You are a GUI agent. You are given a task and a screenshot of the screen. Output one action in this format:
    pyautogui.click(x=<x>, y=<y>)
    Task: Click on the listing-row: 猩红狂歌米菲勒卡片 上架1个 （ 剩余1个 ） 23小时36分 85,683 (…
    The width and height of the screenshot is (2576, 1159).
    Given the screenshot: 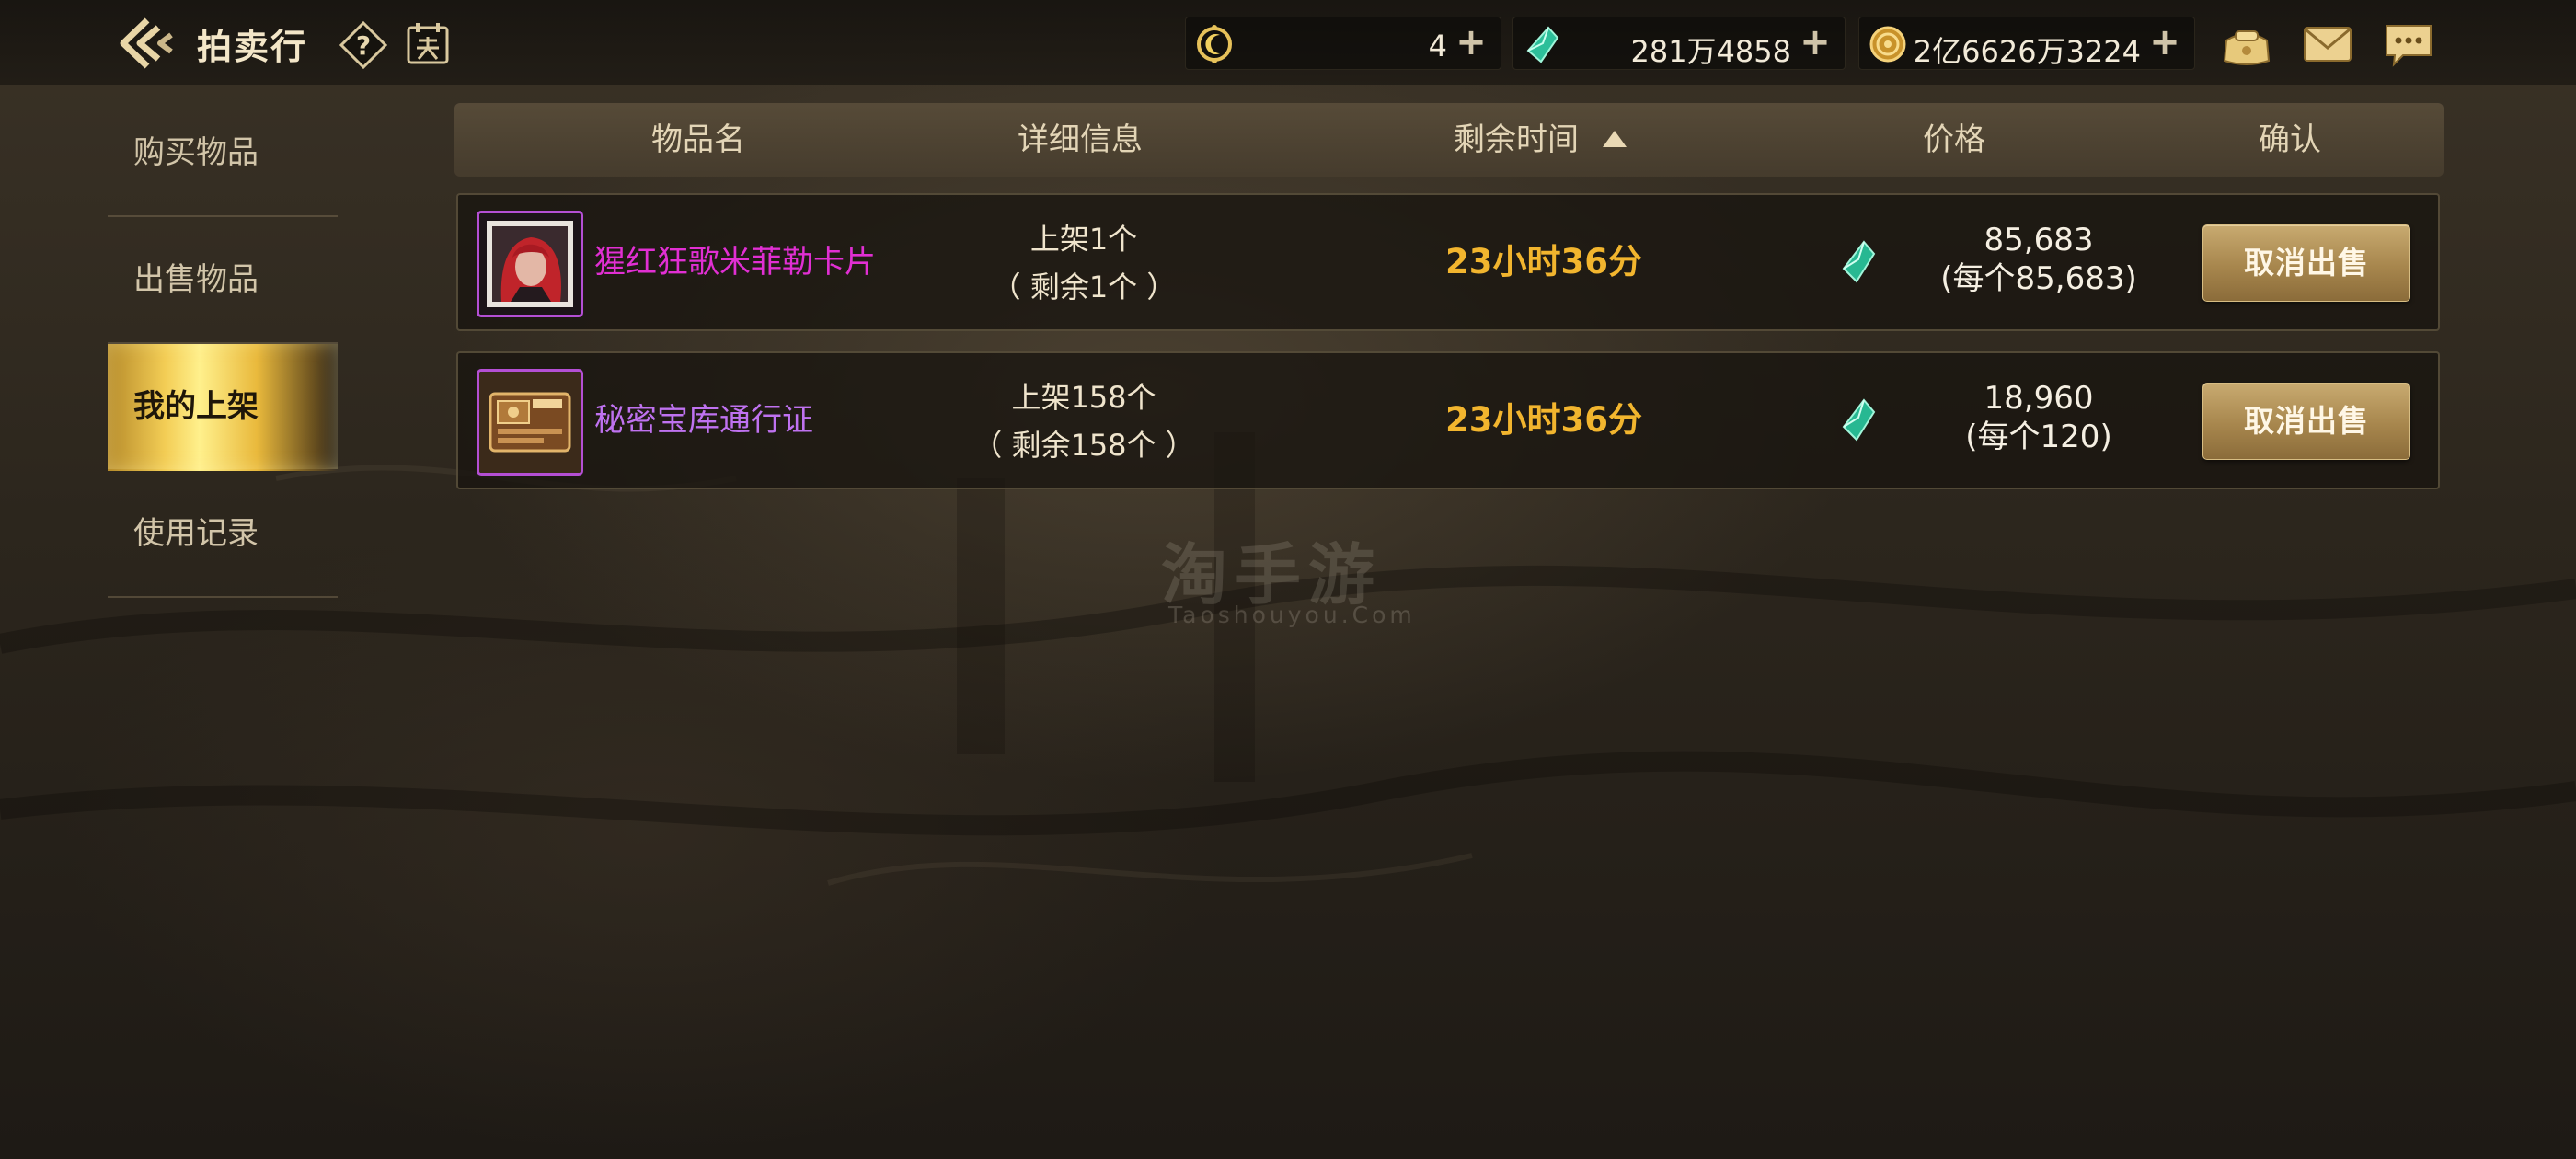 What is the action you would take?
    pyautogui.click(x=1448, y=262)
    